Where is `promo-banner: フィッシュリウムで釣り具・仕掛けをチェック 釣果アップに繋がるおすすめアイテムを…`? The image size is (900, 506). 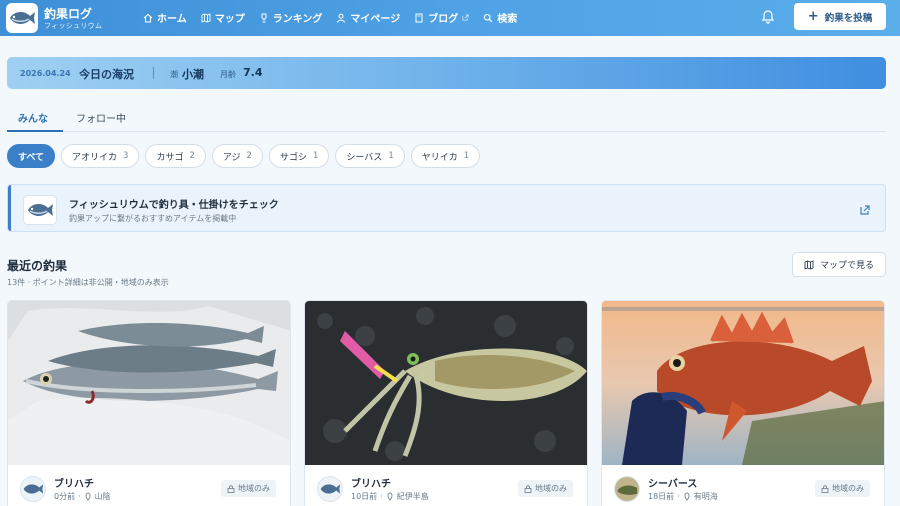 promo-banner: フィッシュリウムで釣り具・仕掛けをチェック 釣果アップに繋がるおすすめアイテムを… is located at coordinates (446, 208).